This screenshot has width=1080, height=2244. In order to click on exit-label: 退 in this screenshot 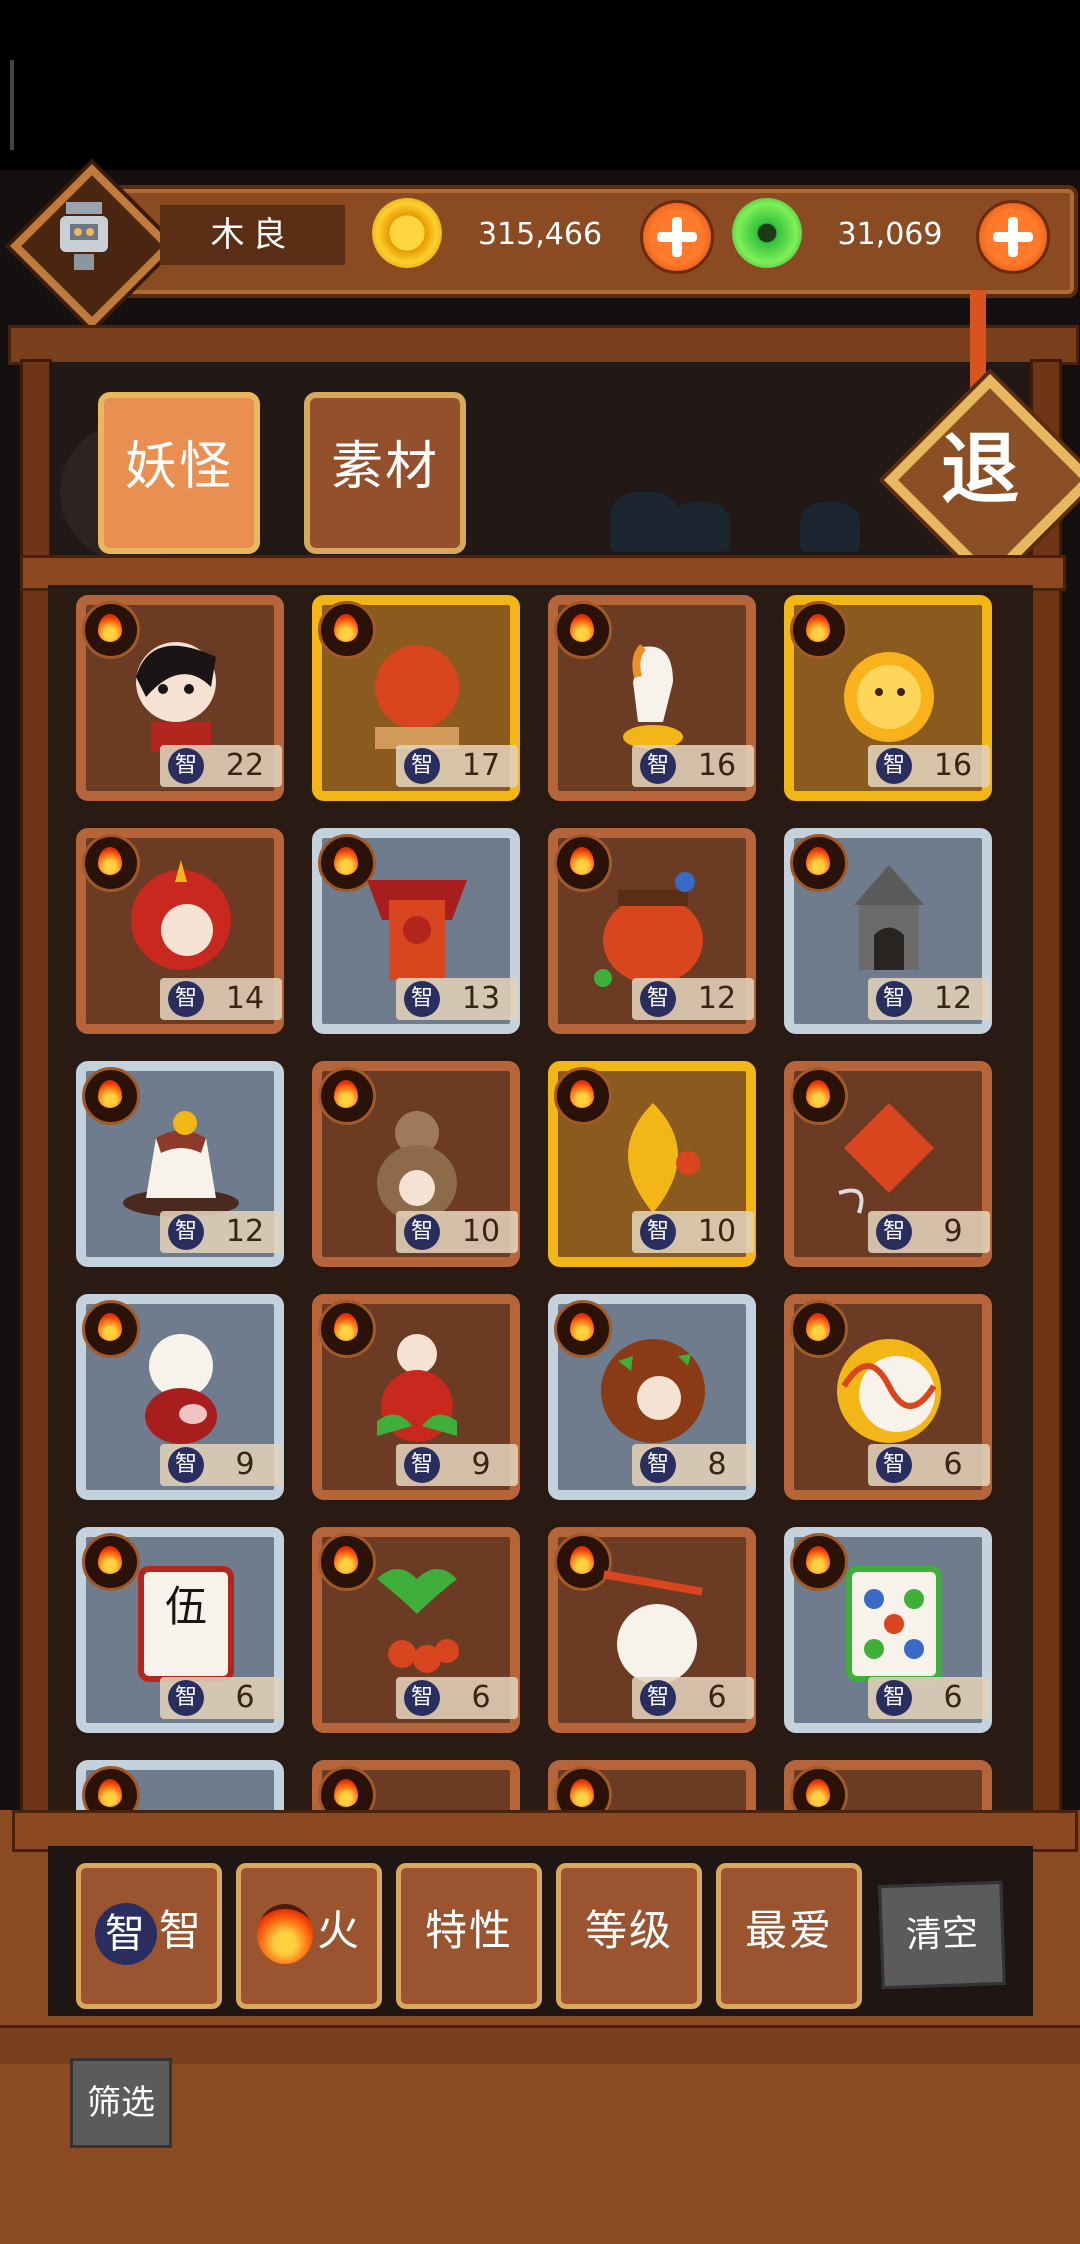, I will do `click(979, 470)`.